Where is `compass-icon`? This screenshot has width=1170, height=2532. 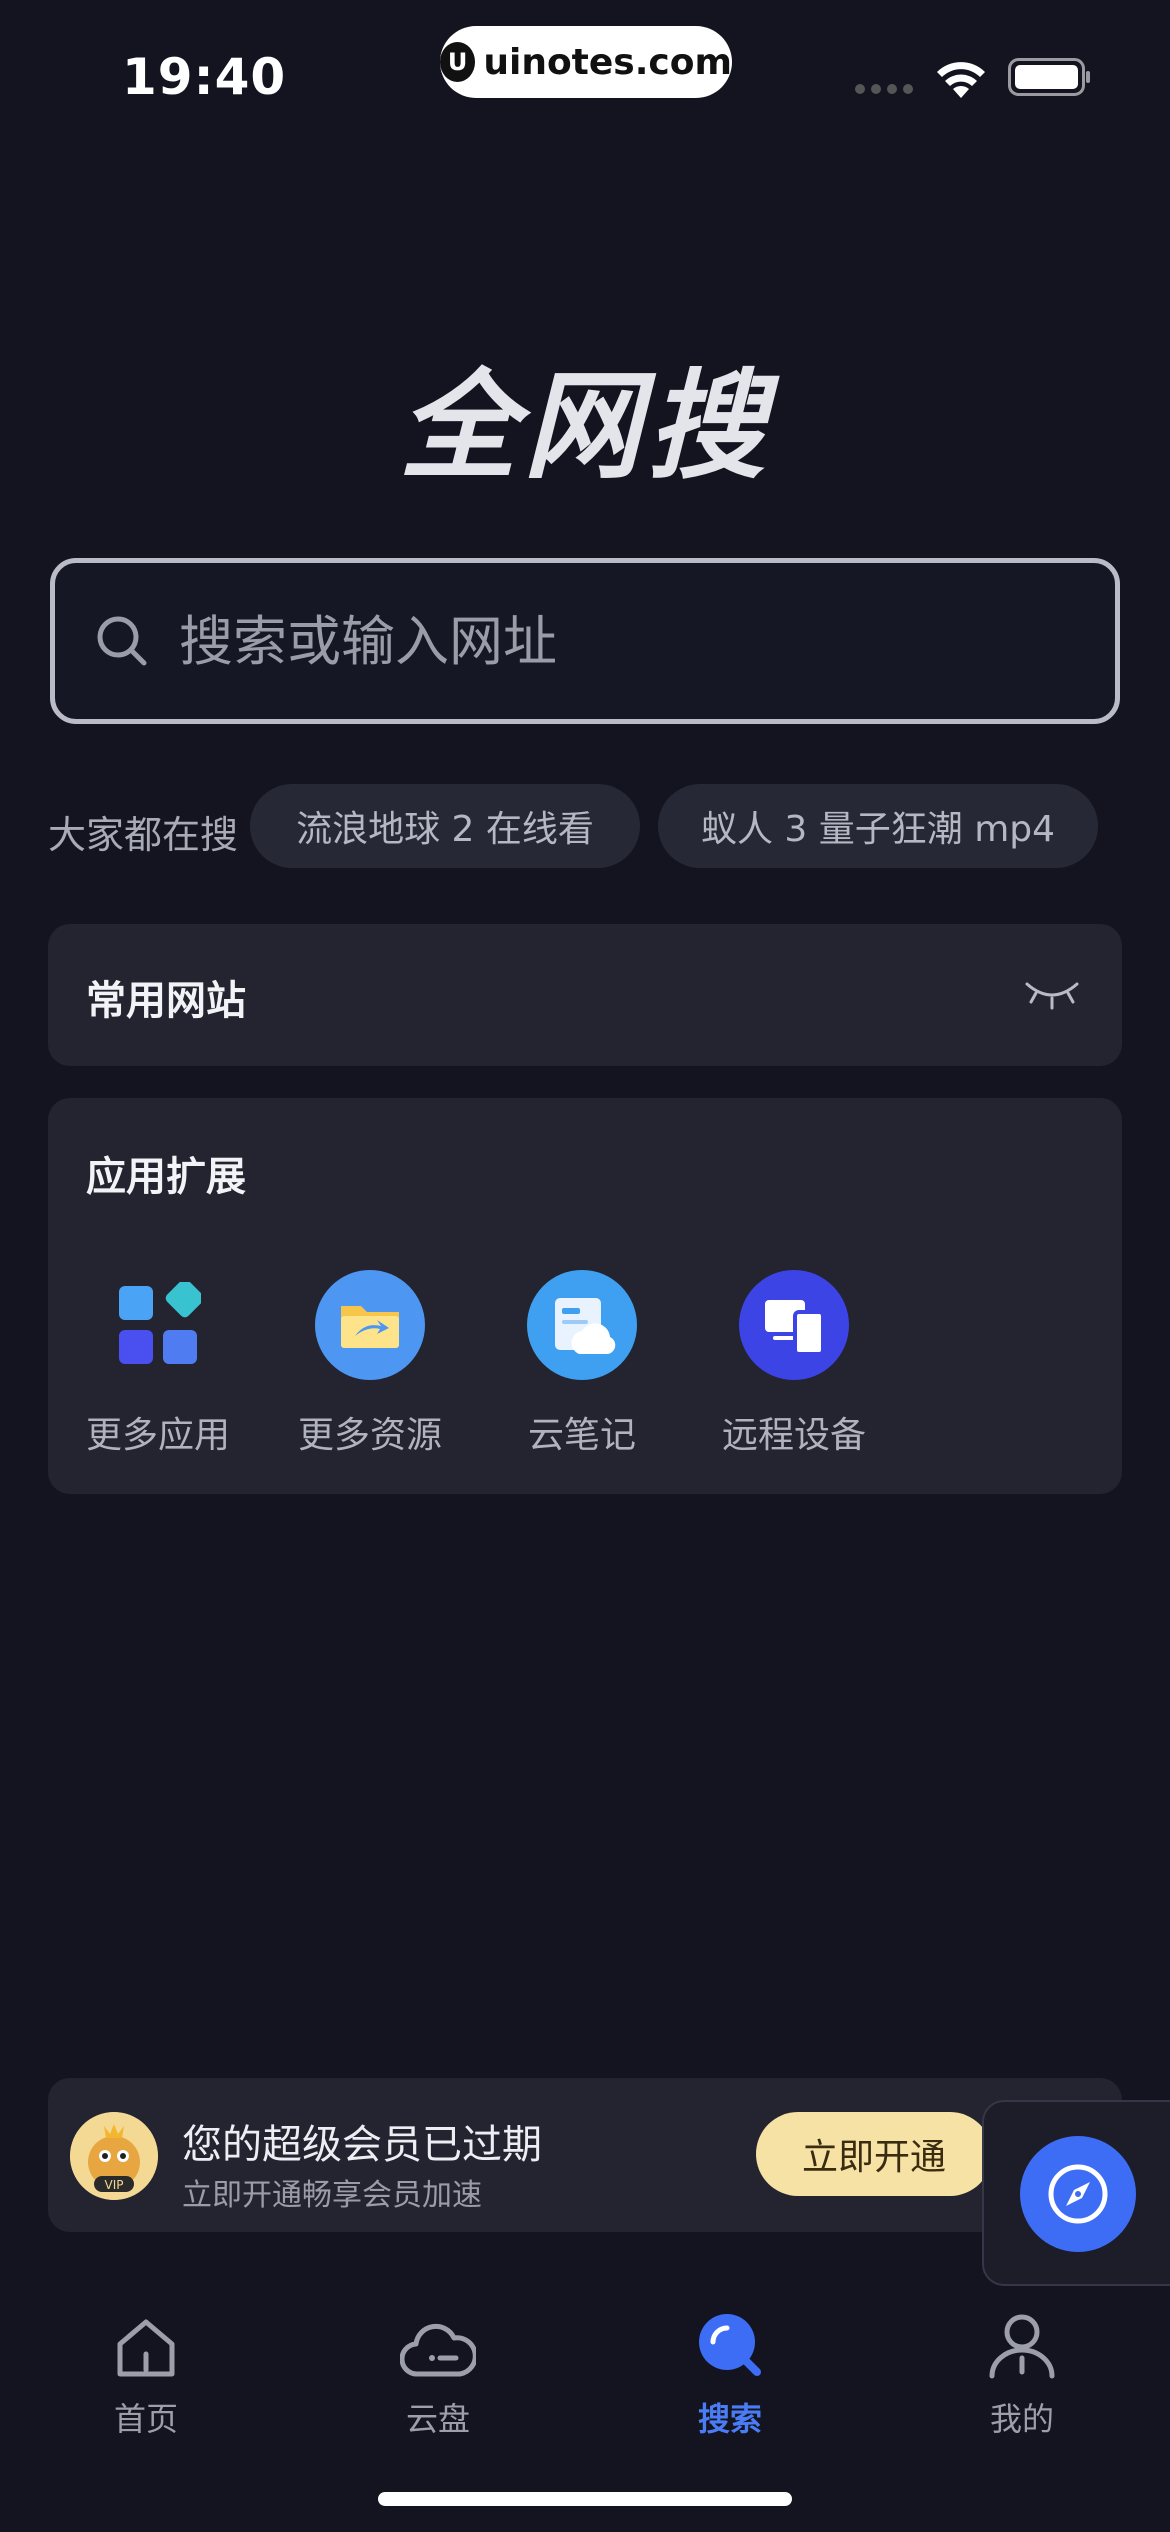
compass-icon is located at coordinates (1078, 2194).